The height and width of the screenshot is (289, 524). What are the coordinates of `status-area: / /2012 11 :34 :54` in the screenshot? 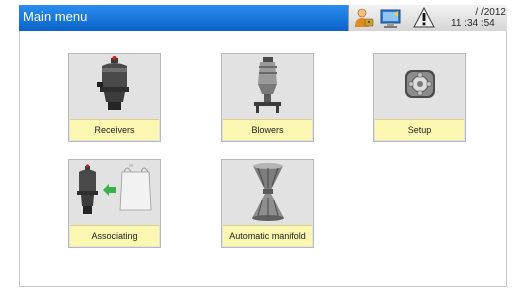 It's located at (427, 18).